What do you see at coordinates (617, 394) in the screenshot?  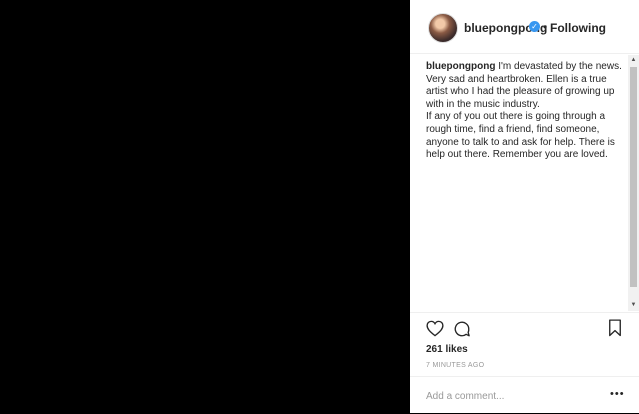 I see `more-options-icon: •••` at bounding box center [617, 394].